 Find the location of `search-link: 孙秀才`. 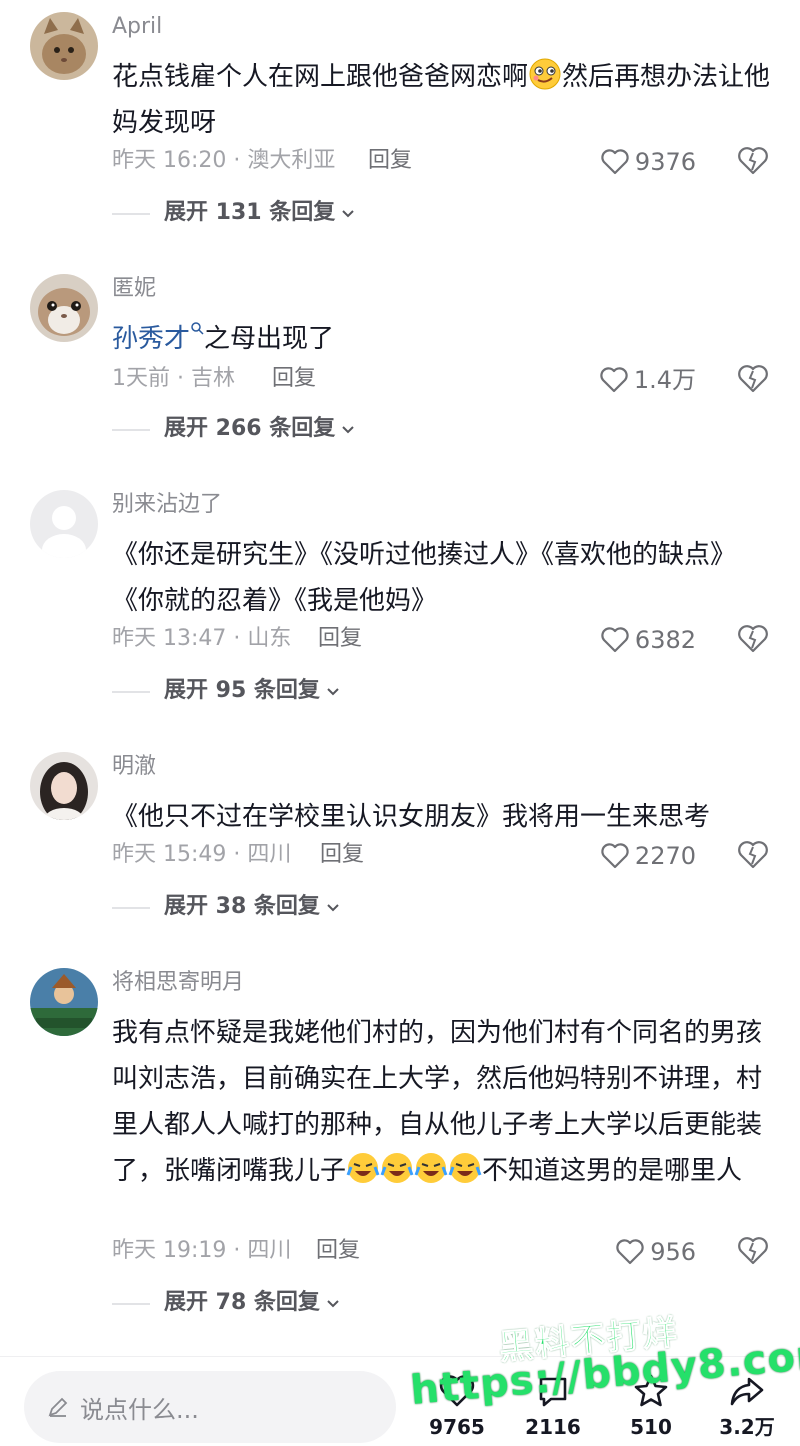

search-link: 孙秀才 is located at coordinates (151, 339).